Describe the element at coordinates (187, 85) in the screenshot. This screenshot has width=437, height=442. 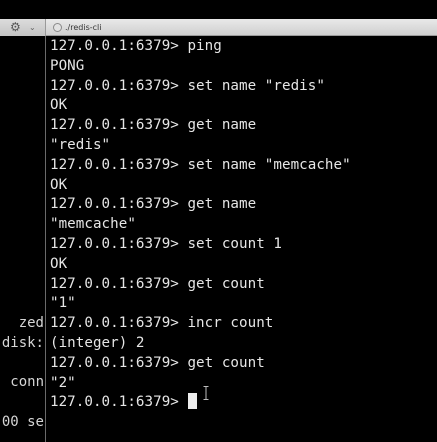
I see `terminal-line: 127.0.0.1:6379> set name "redis"` at that location.